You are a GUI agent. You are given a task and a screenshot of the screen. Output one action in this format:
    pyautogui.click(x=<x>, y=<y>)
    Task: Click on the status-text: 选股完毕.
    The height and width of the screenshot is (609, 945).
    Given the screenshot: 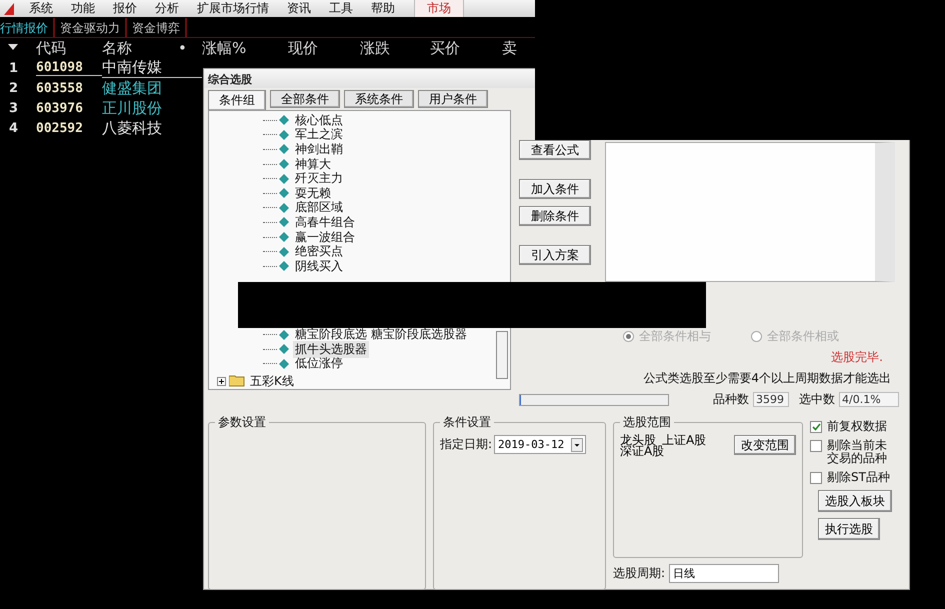 What is the action you would take?
    pyautogui.click(x=857, y=357)
    